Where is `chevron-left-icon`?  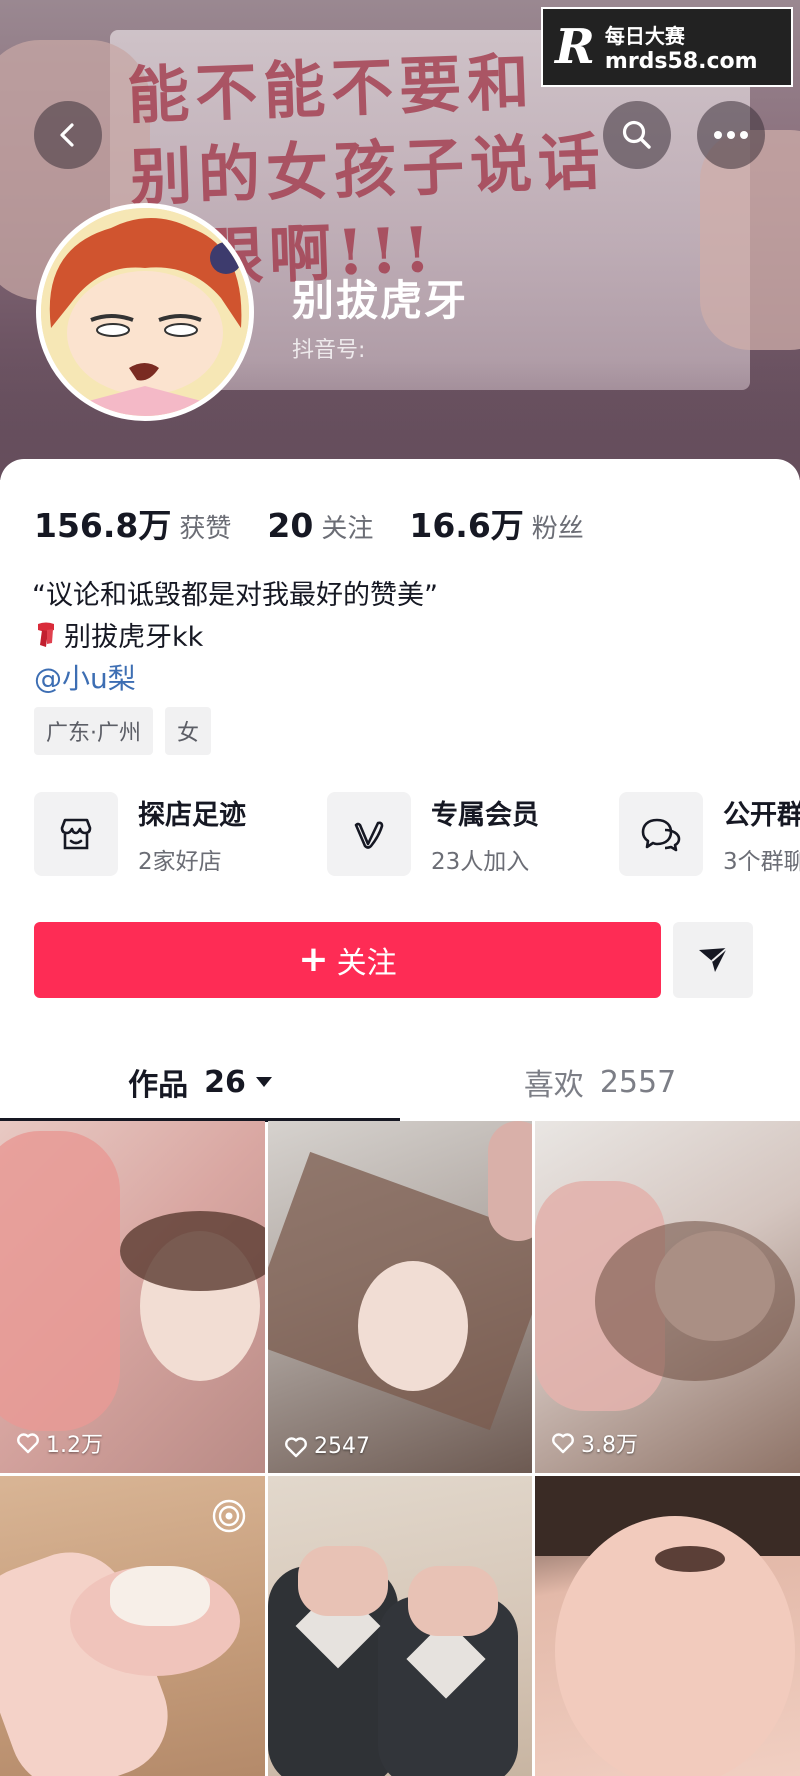 chevron-left-icon is located at coordinates (67, 135).